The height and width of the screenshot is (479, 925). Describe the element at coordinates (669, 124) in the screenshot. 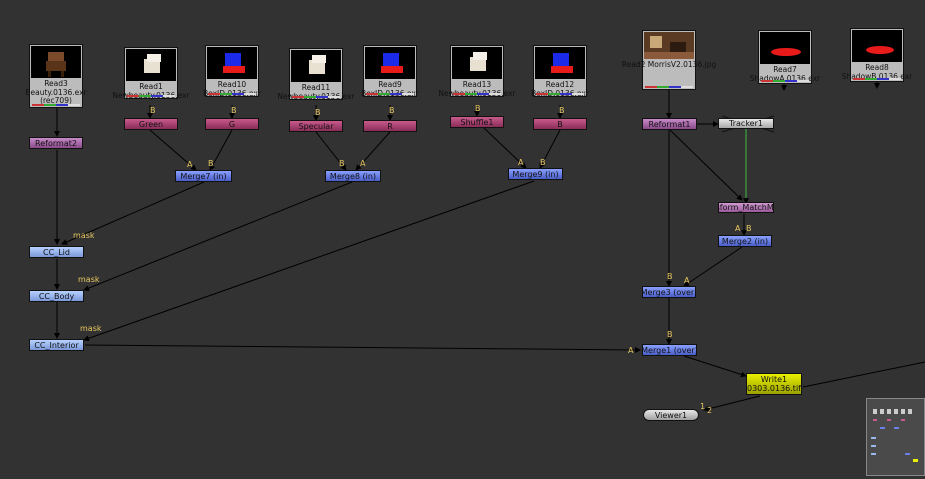

I see `reformat1-node: Reformat1` at that location.